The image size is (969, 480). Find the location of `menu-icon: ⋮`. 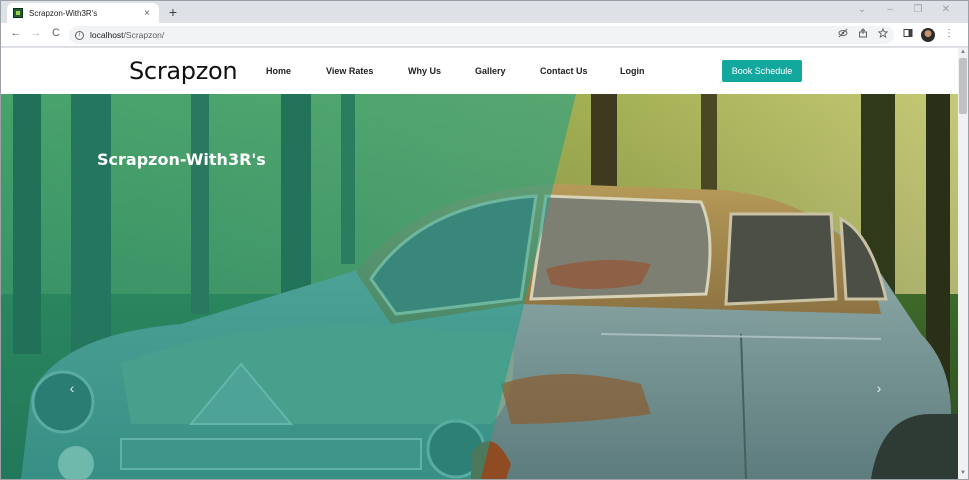

menu-icon: ⋮ is located at coordinates (949, 33).